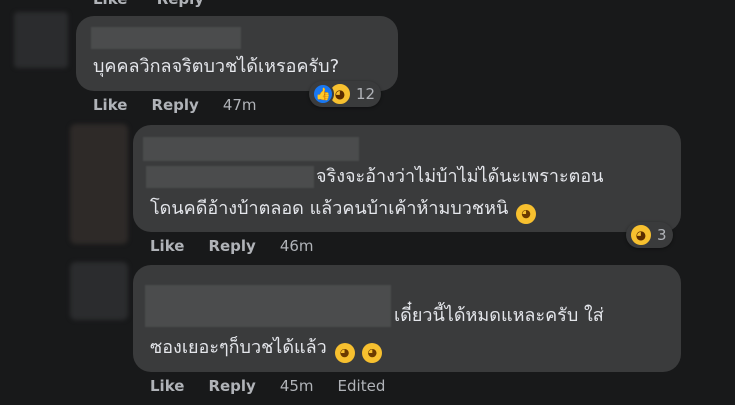 This screenshot has height=405, width=735. Describe the element at coordinates (345, 94) in the screenshot. I see `reaction-summary: 👍 ◕ 12` at that location.